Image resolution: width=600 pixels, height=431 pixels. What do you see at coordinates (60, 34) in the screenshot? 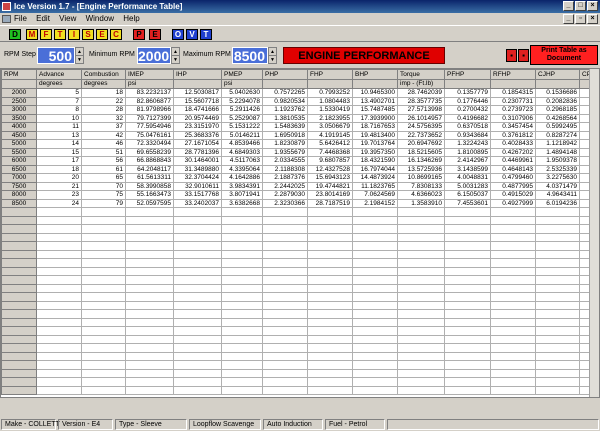
I see `toolbar-t-button: T` at bounding box center [60, 34].